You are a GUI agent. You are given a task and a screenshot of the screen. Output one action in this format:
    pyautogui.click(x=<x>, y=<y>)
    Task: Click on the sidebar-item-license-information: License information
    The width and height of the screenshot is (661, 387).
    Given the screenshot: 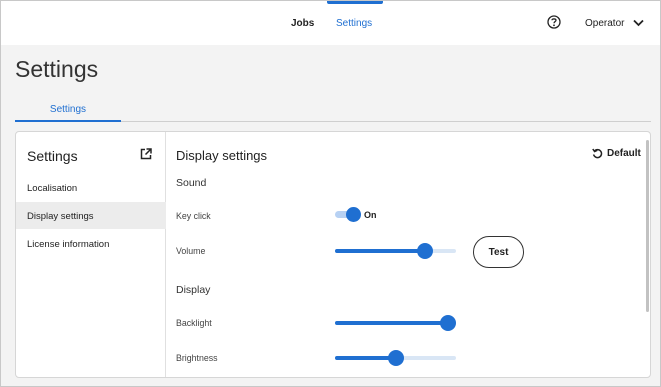 What is the action you would take?
    pyautogui.click(x=91, y=243)
    